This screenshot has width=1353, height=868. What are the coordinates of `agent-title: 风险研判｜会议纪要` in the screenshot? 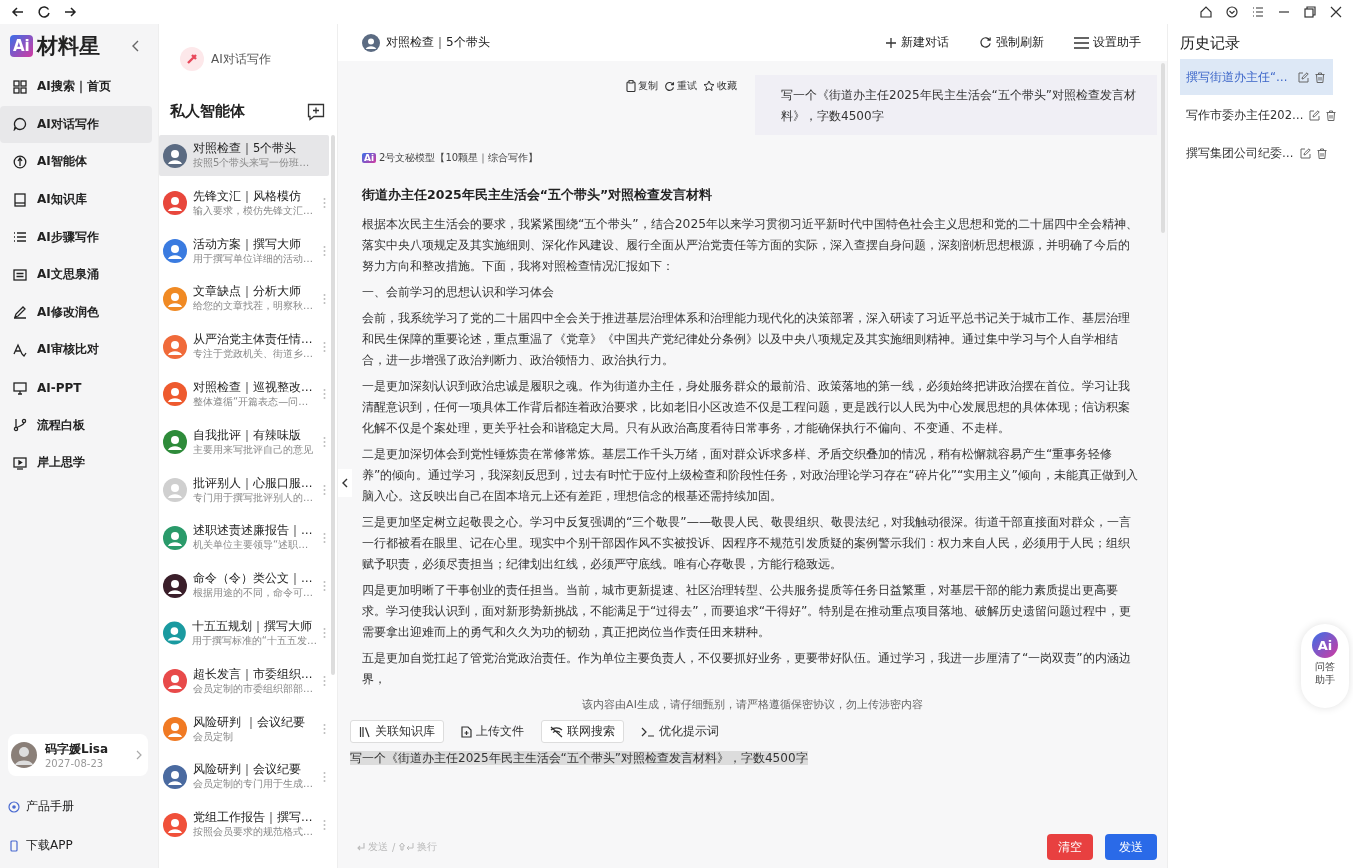 It's located at (247, 770).